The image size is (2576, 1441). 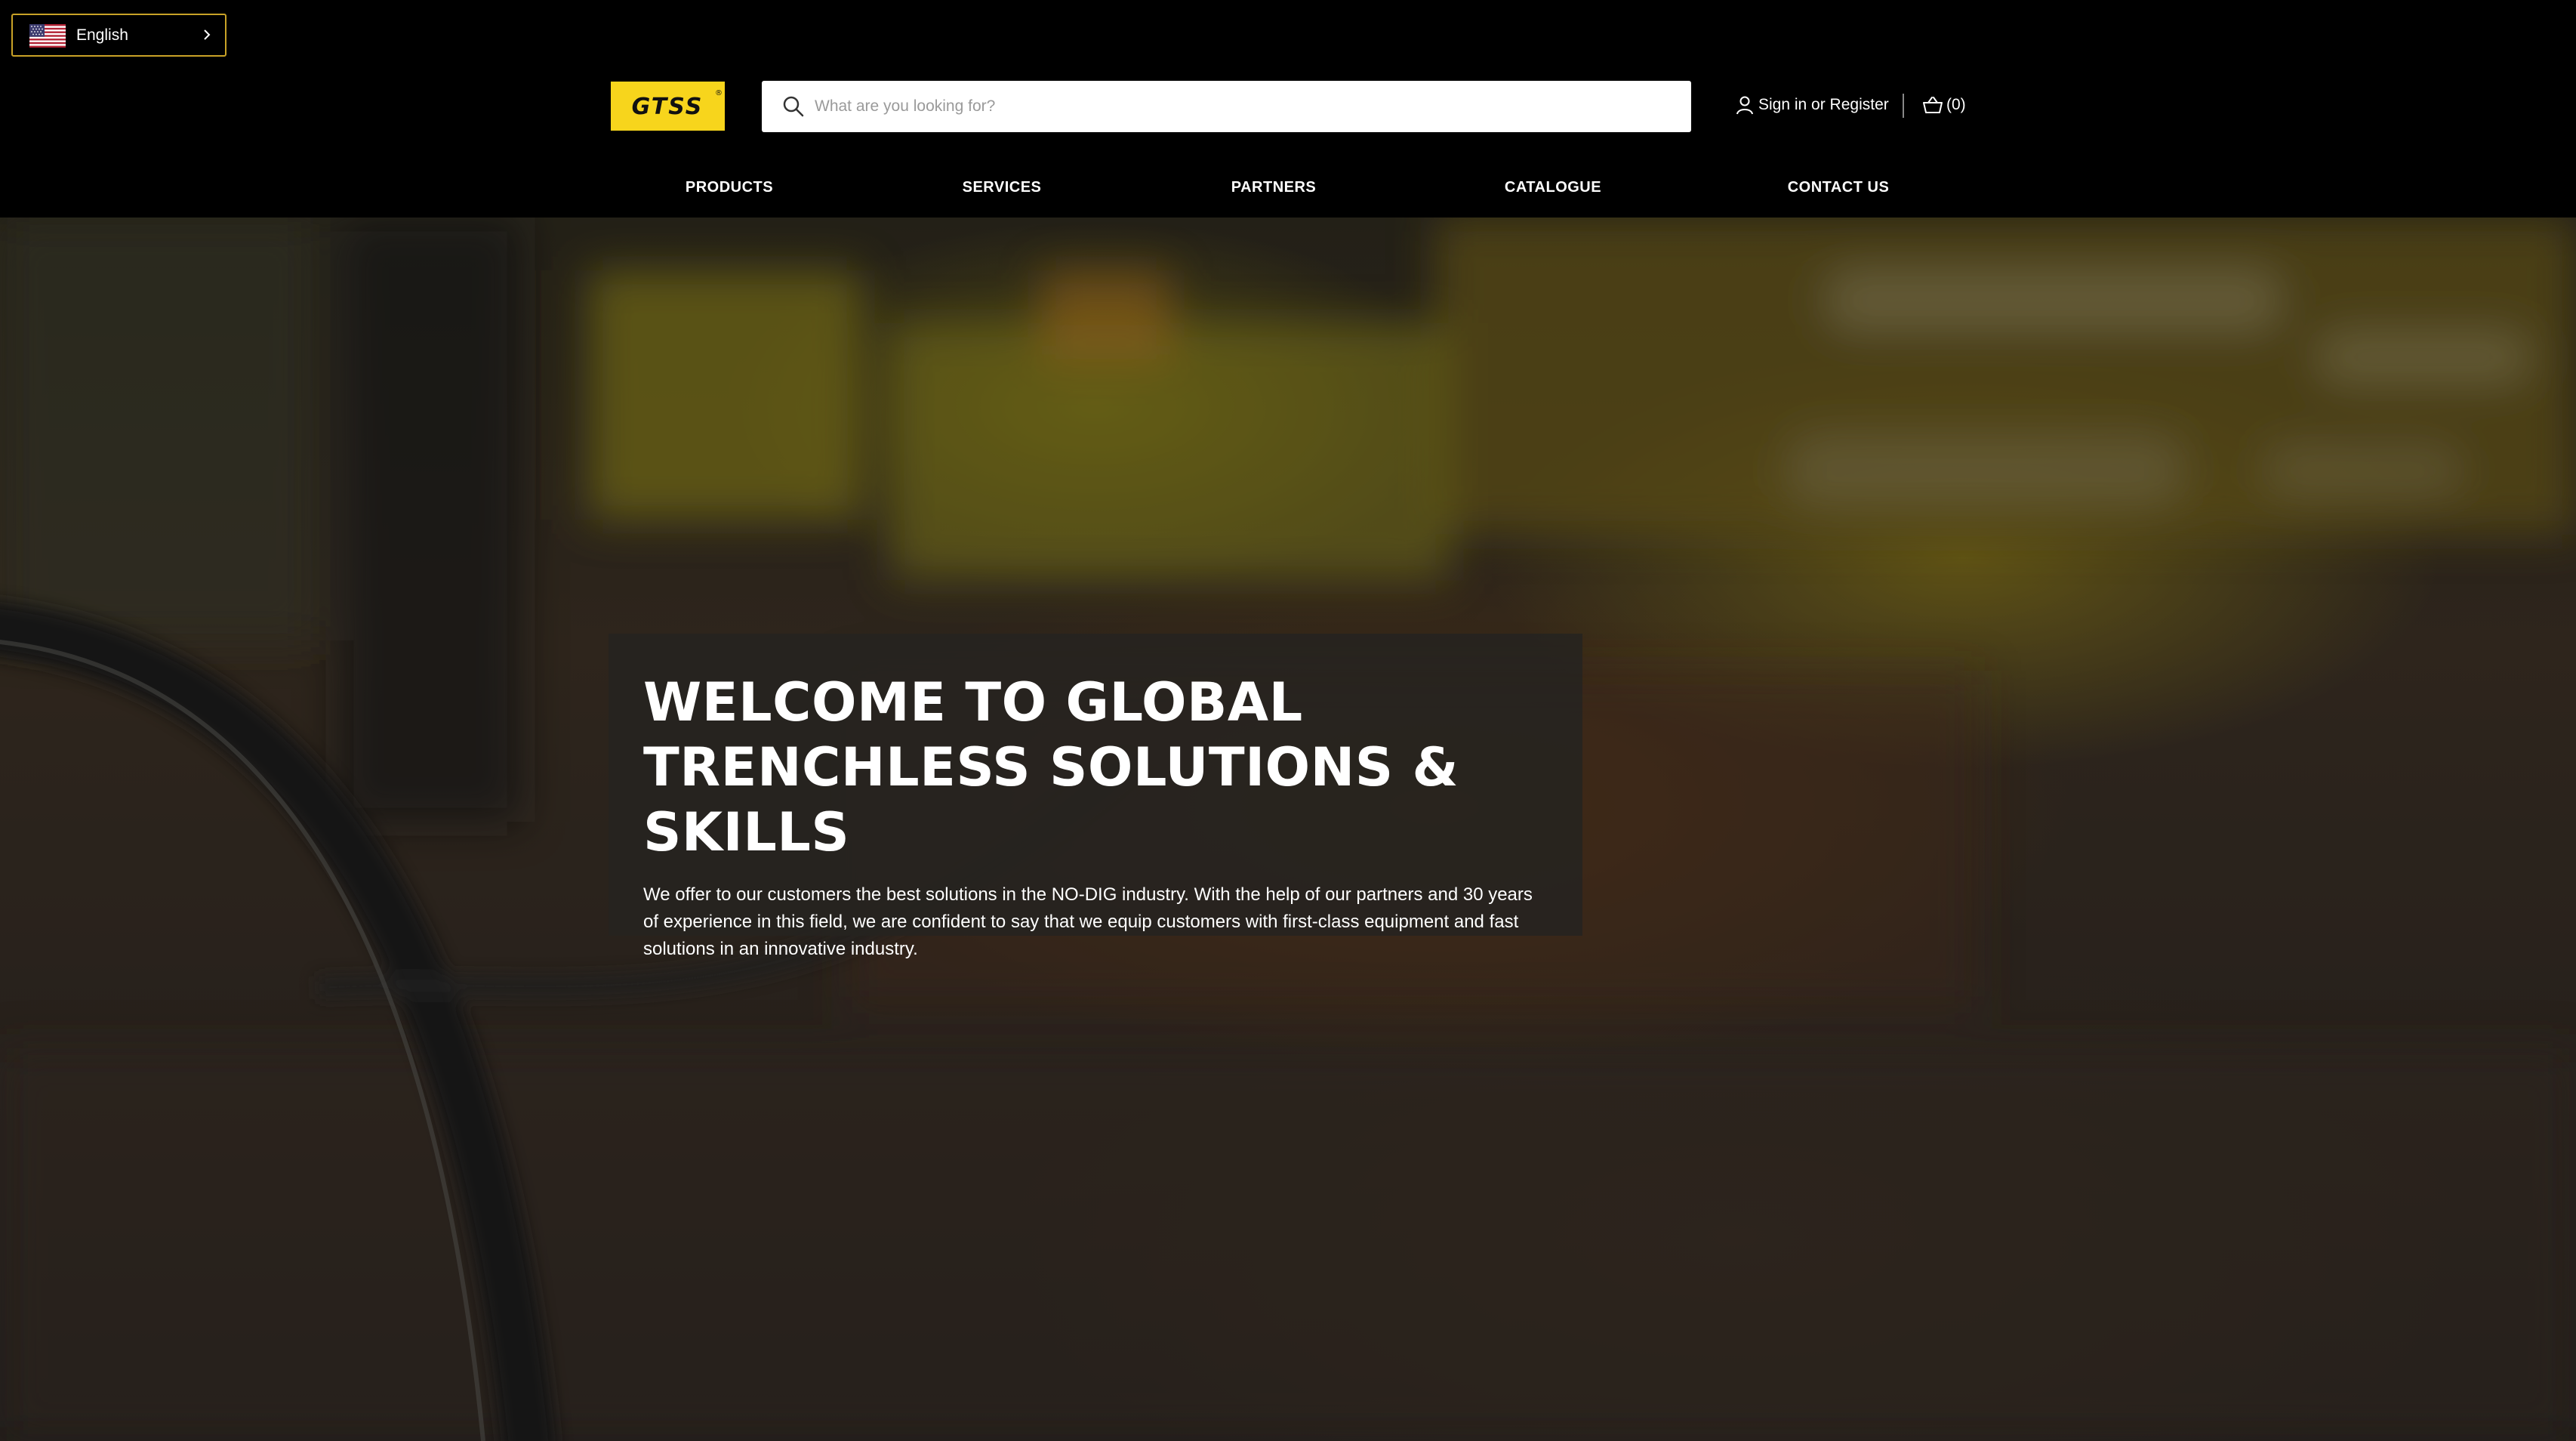 I want to click on svg-text: GTSS, so click(x=668, y=107).